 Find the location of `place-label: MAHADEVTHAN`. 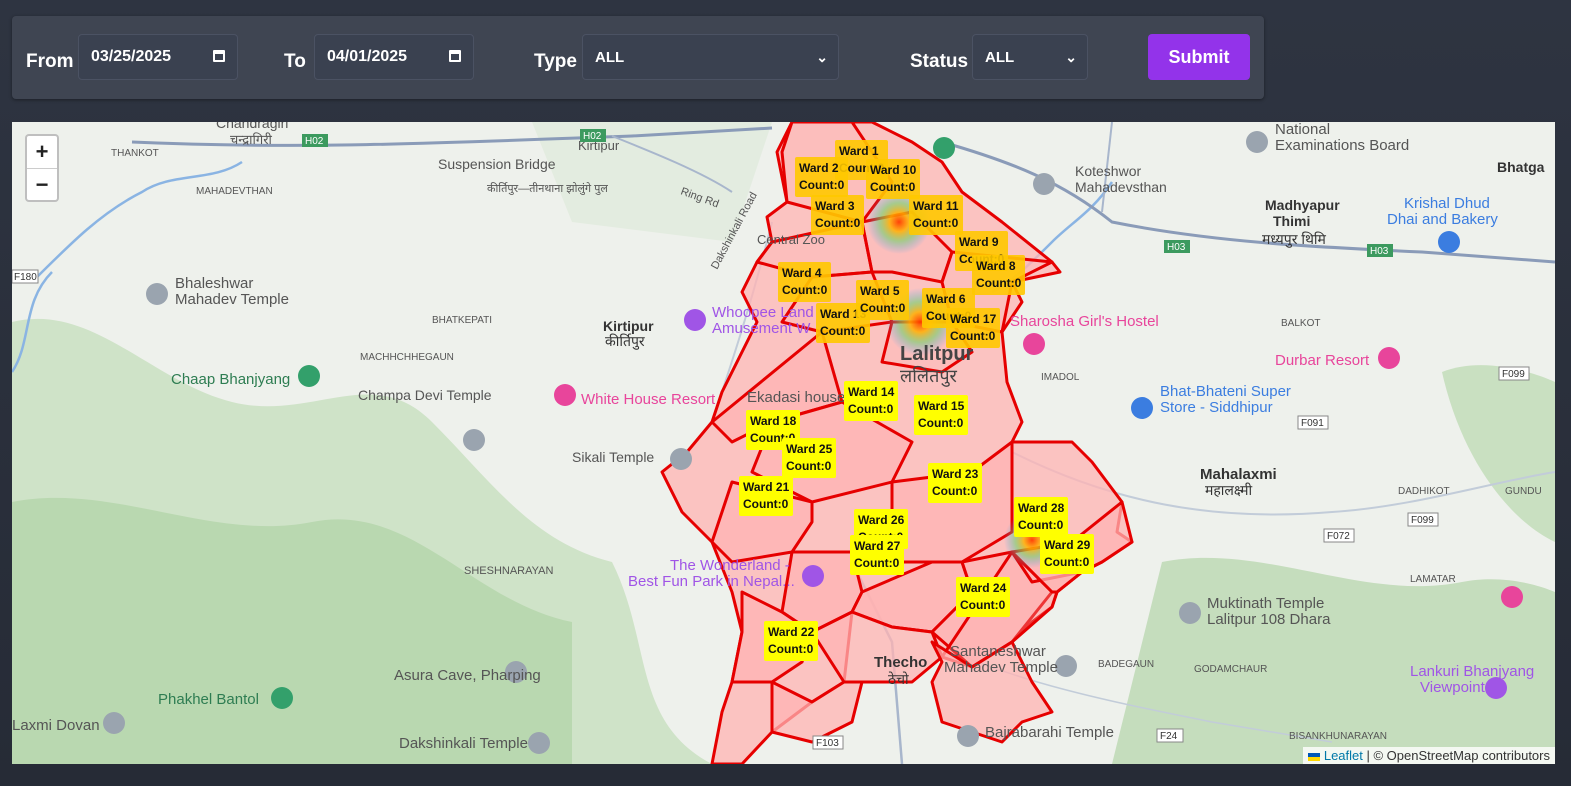

place-label: MAHADEVTHAN is located at coordinates (234, 191).